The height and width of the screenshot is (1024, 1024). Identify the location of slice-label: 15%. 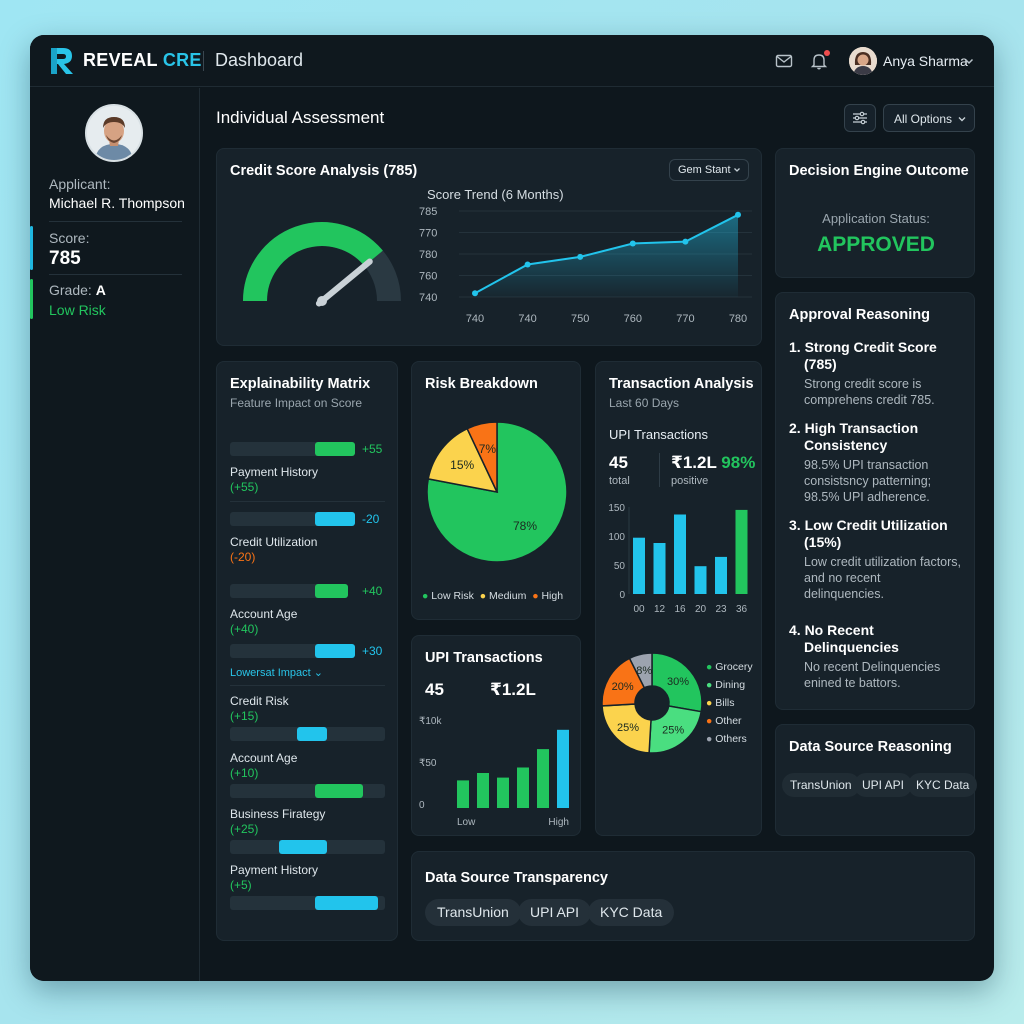
(462, 465).